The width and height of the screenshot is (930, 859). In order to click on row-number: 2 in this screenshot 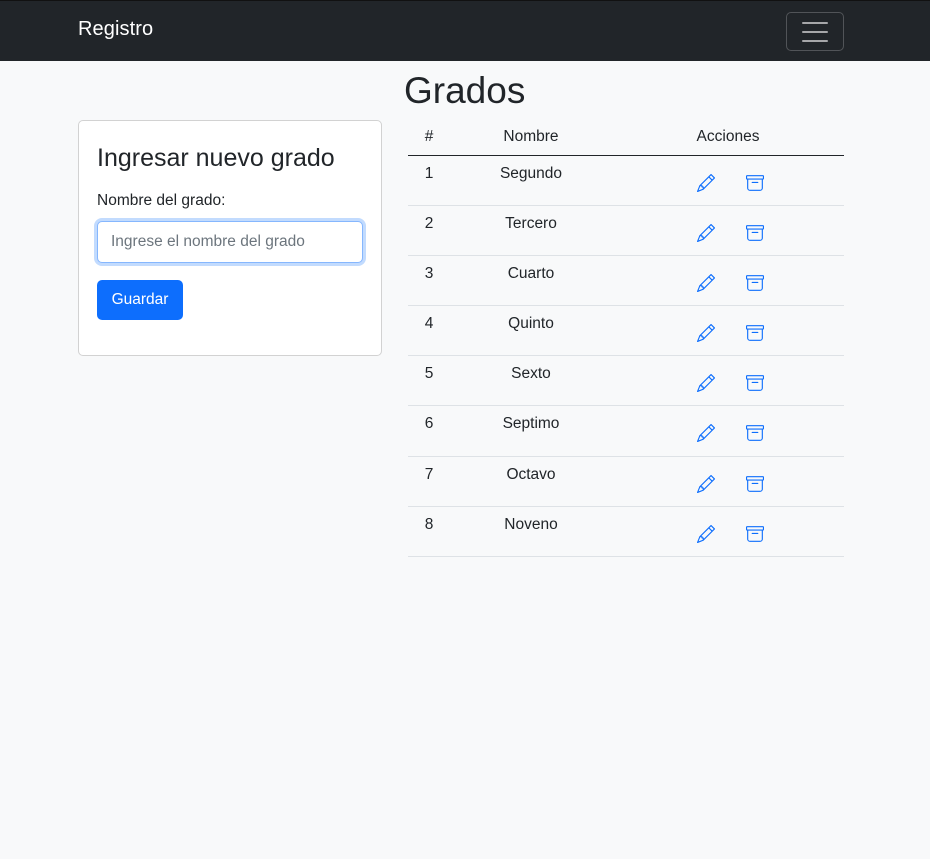, I will do `click(429, 230)`.